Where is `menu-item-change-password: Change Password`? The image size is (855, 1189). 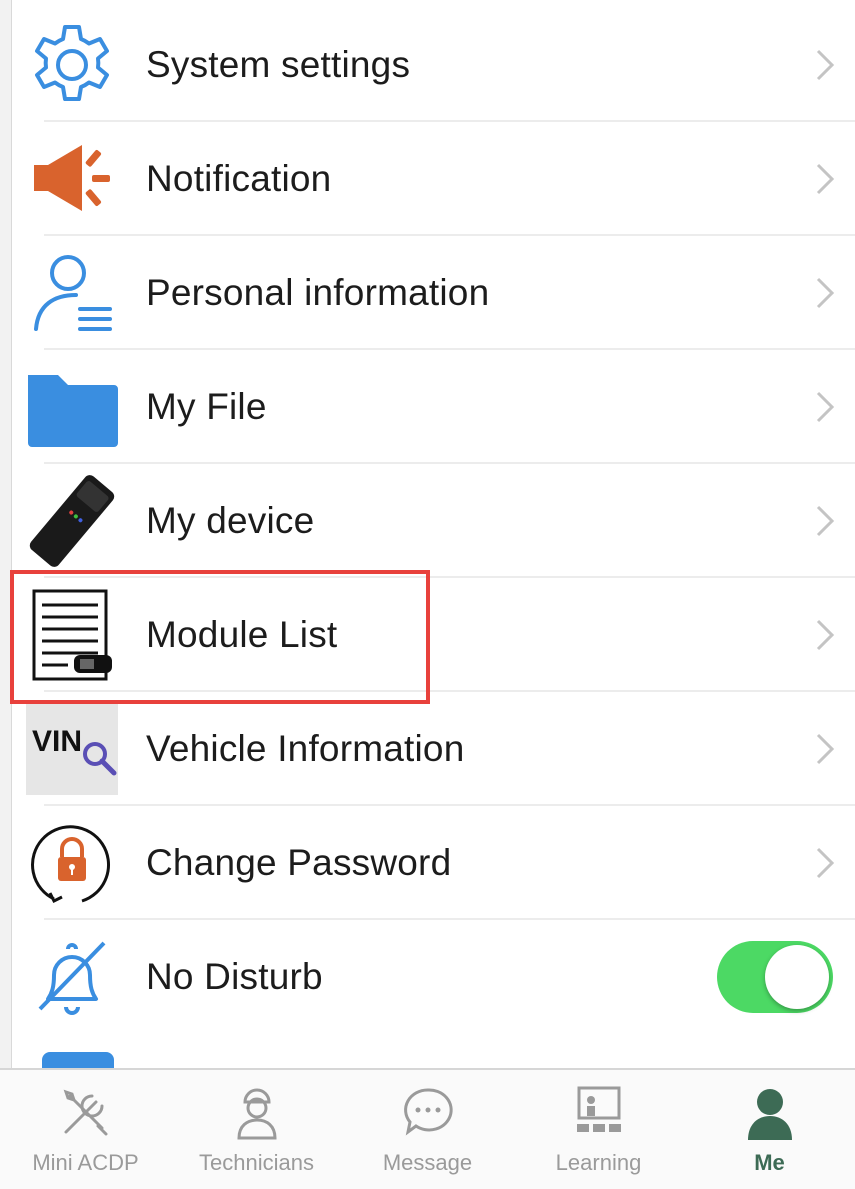 menu-item-change-password: Change Password is located at coordinates (433, 863).